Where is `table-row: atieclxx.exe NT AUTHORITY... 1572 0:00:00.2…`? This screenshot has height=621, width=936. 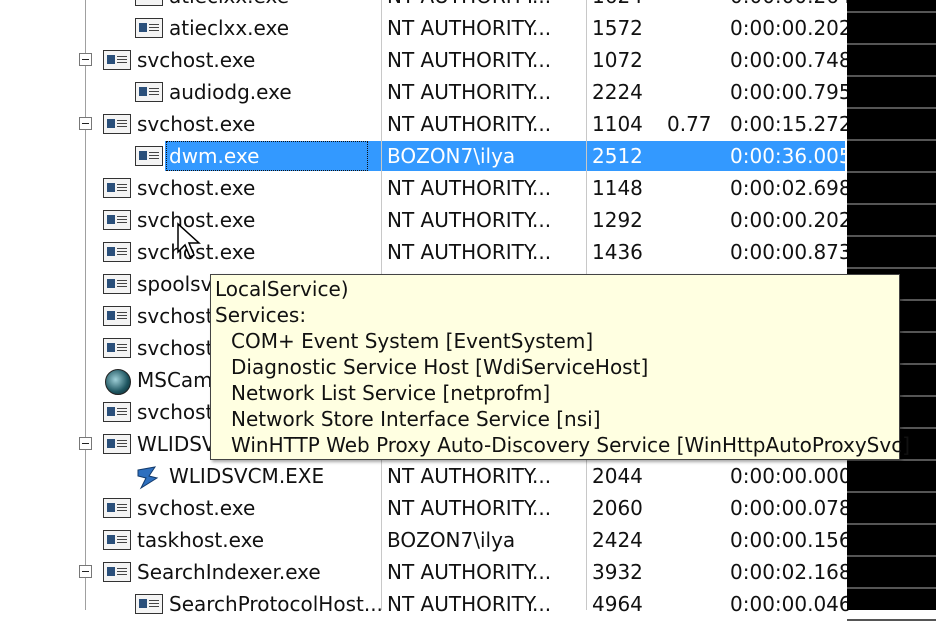
table-row: atieclxx.exe NT AUTHORITY... 1572 0:00:00.2… is located at coordinates (426, 28).